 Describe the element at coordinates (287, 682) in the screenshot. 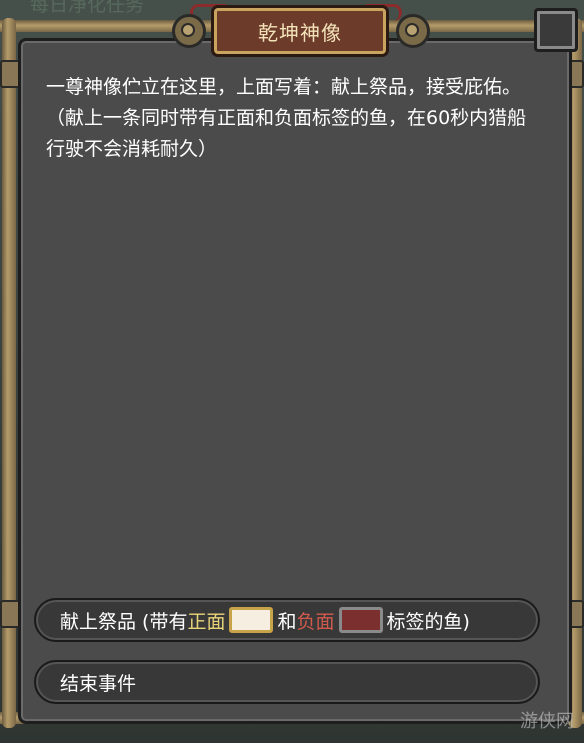

I see `end-event-button: 结束事件` at that location.